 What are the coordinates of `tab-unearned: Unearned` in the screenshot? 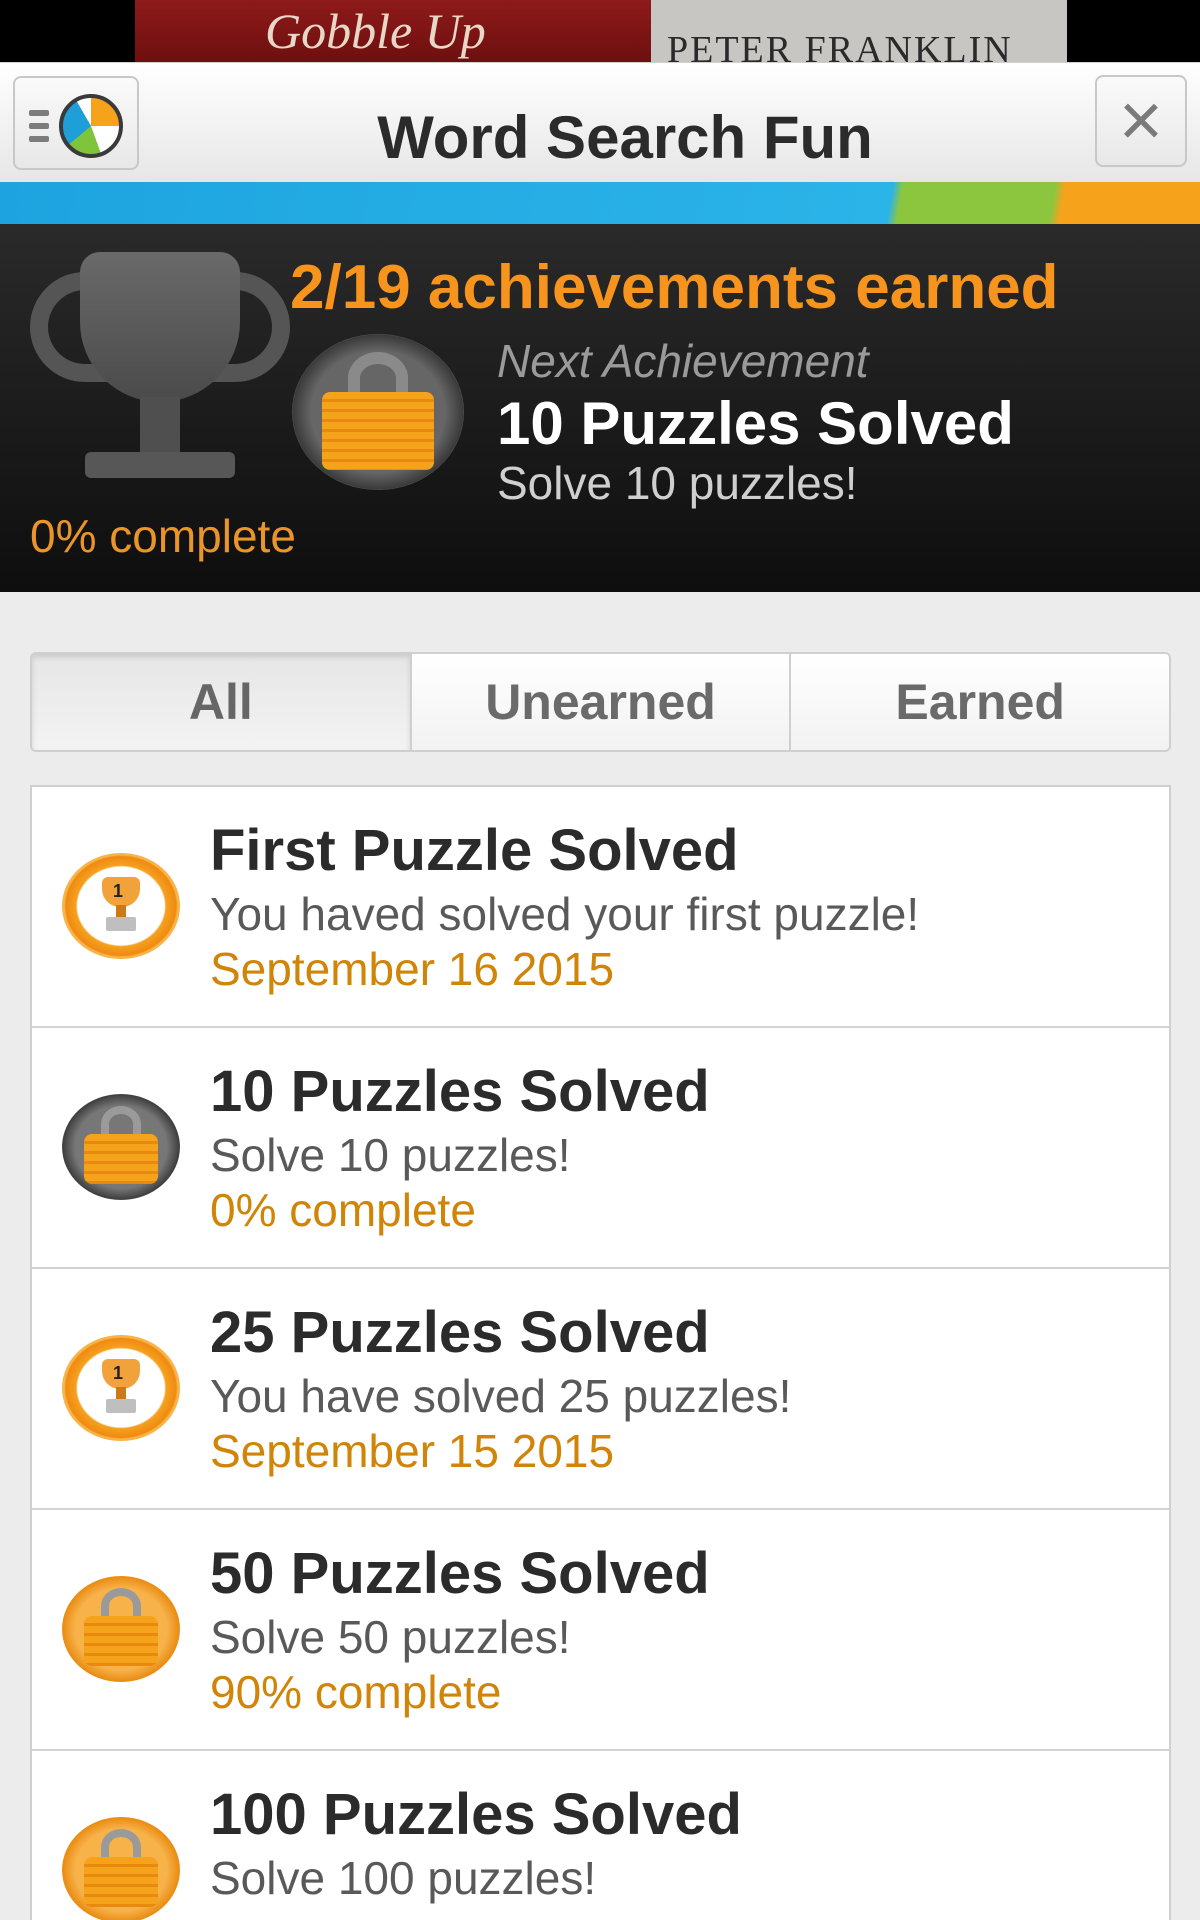 It's located at (601, 702).